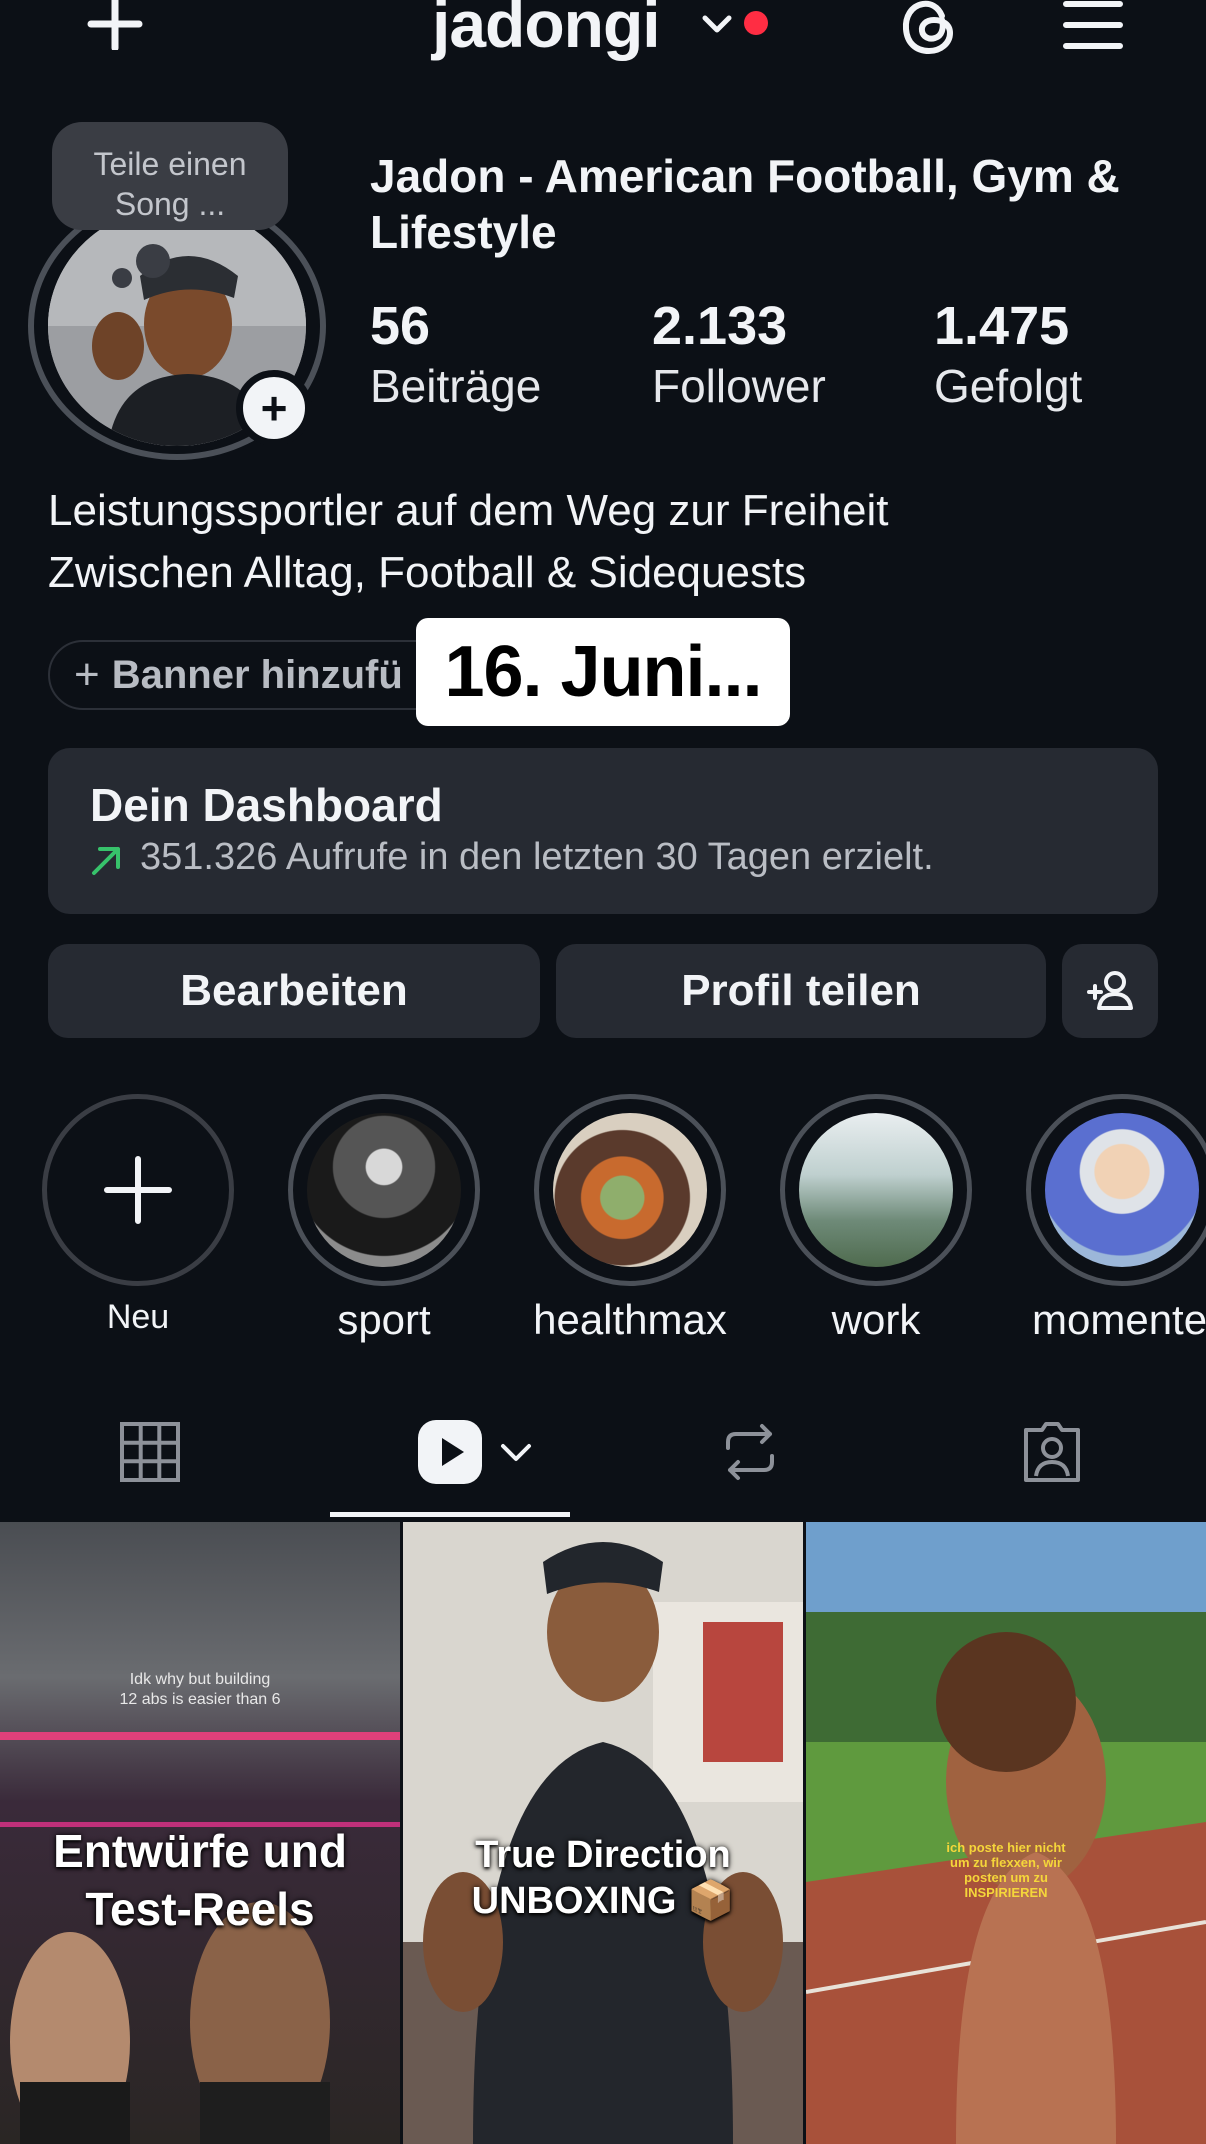 The image size is (1206, 2144). I want to click on dashboard-title: Dein Dashboard, so click(266, 805).